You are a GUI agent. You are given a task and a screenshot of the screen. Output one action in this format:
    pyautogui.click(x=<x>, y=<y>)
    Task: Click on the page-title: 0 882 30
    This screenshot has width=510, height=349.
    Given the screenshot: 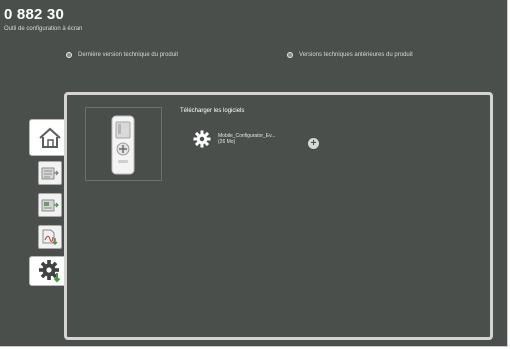 What is the action you would take?
    pyautogui.click(x=34, y=14)
    